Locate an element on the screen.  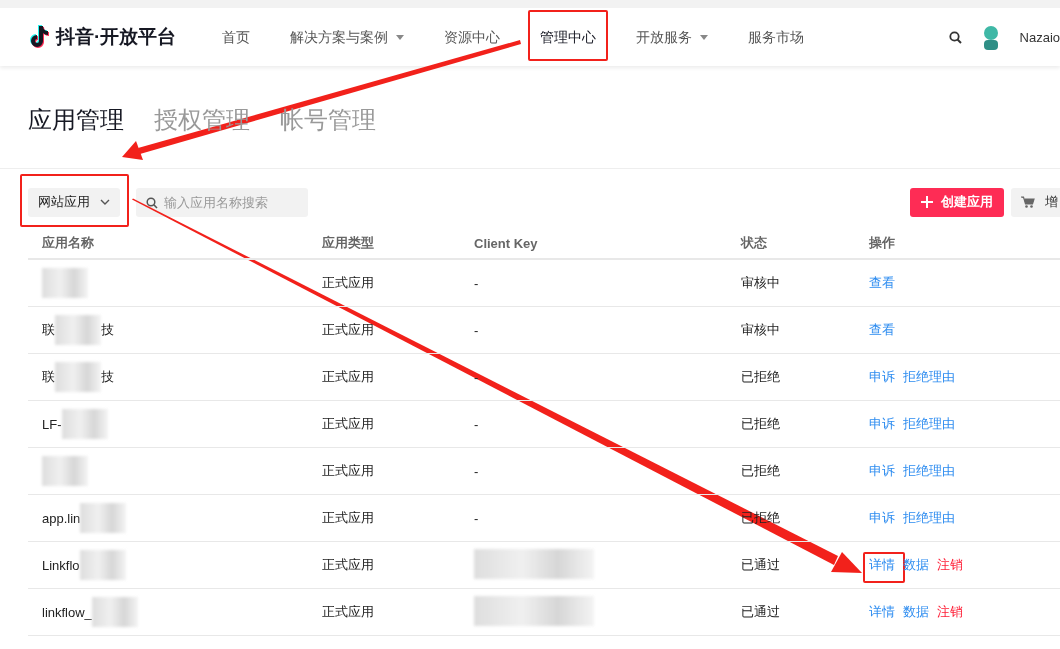
column-header: 应用类型 is located at coordinates (348, 243).